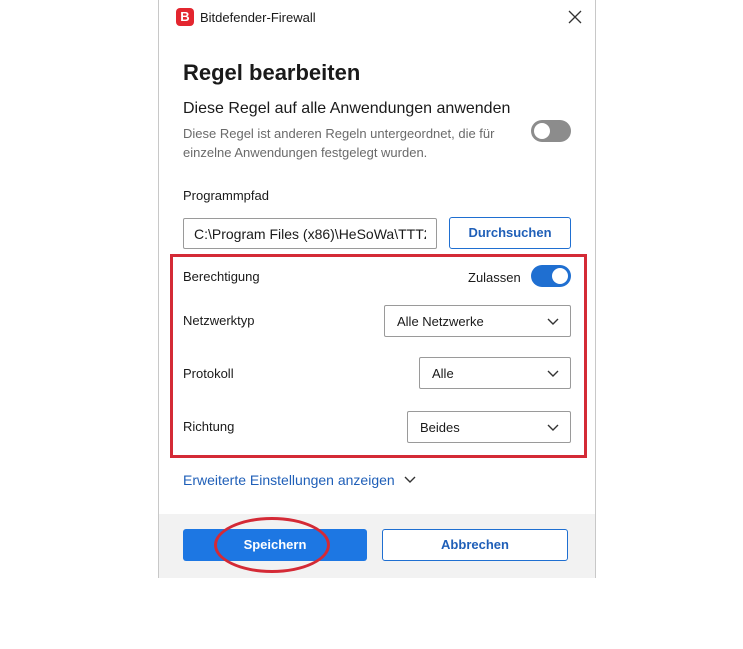 The height and width of the screenshot is (649, 743). I want to click on cancel-button: Abbrechen, so click(475, 545).